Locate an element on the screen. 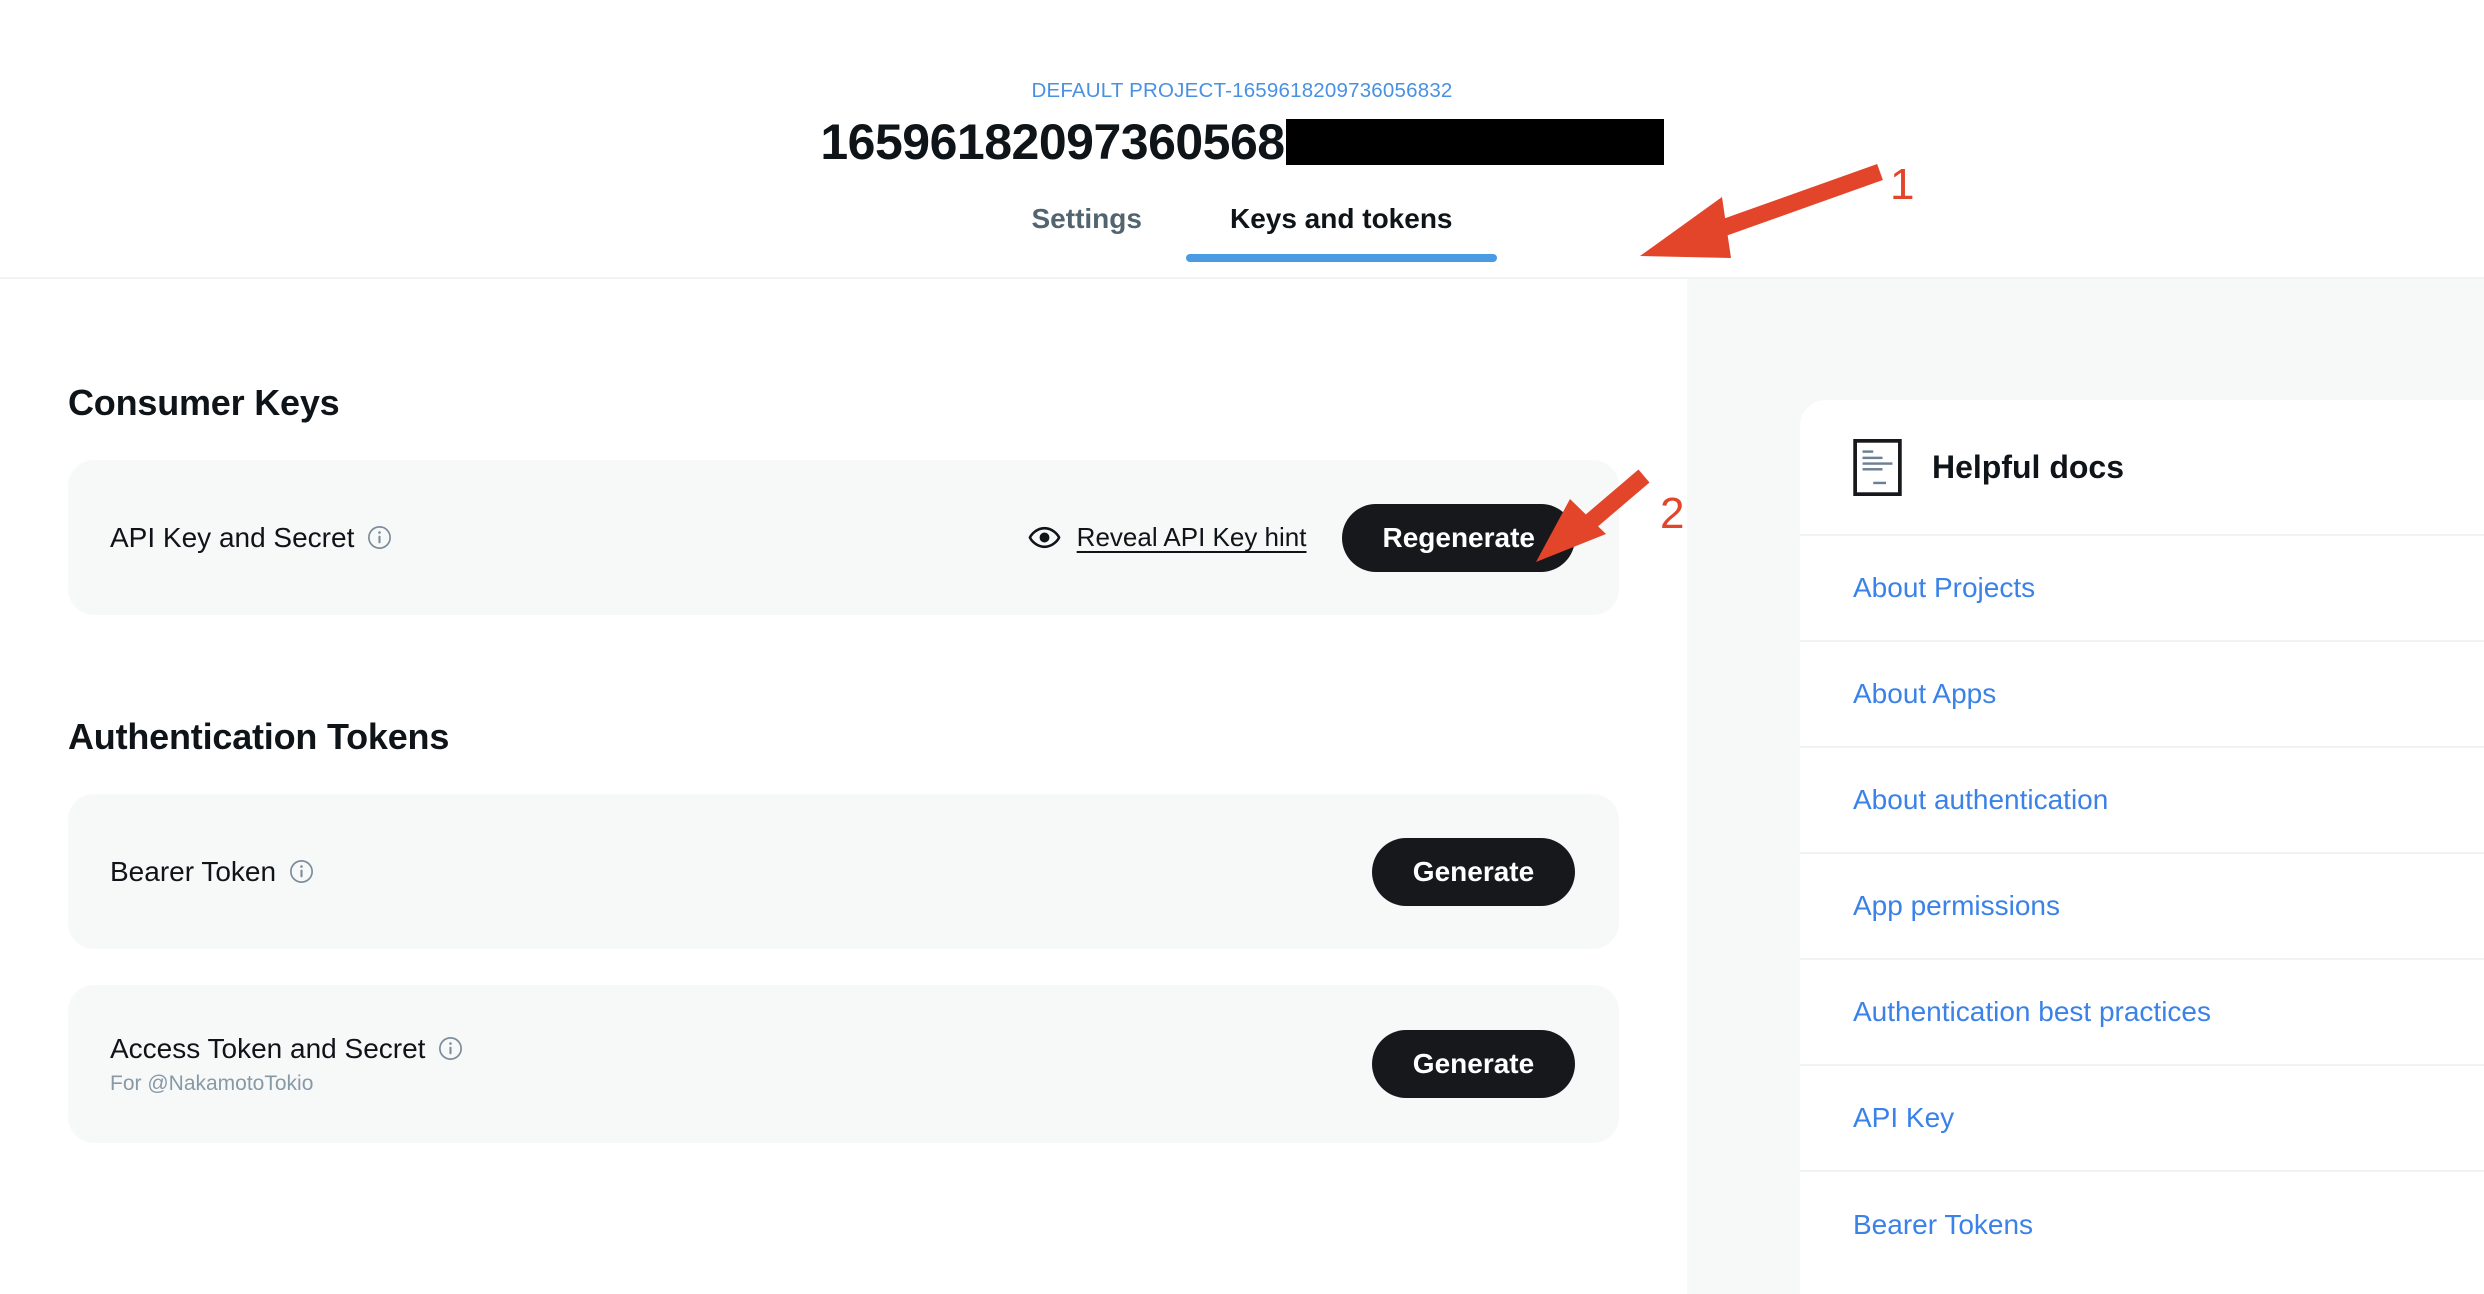 The height and width of the screenshot is (1294, 2484). api-key-label: API Key and Secret is located at coordinates (232, 537).